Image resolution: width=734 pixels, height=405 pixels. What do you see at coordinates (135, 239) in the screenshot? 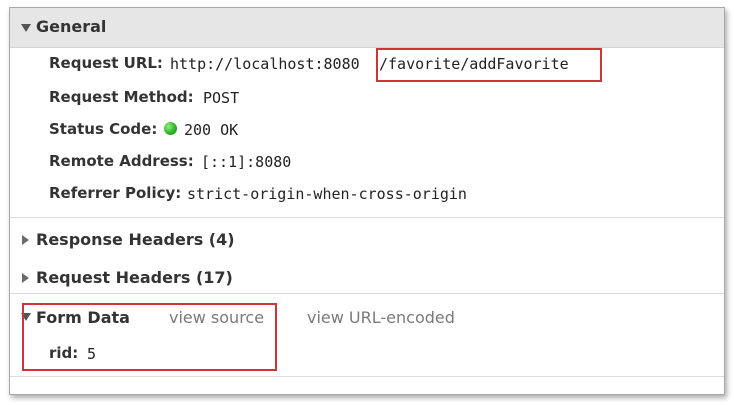
I see `response-headers-title: Response Headers (4)` at bounding box center [135, 239].